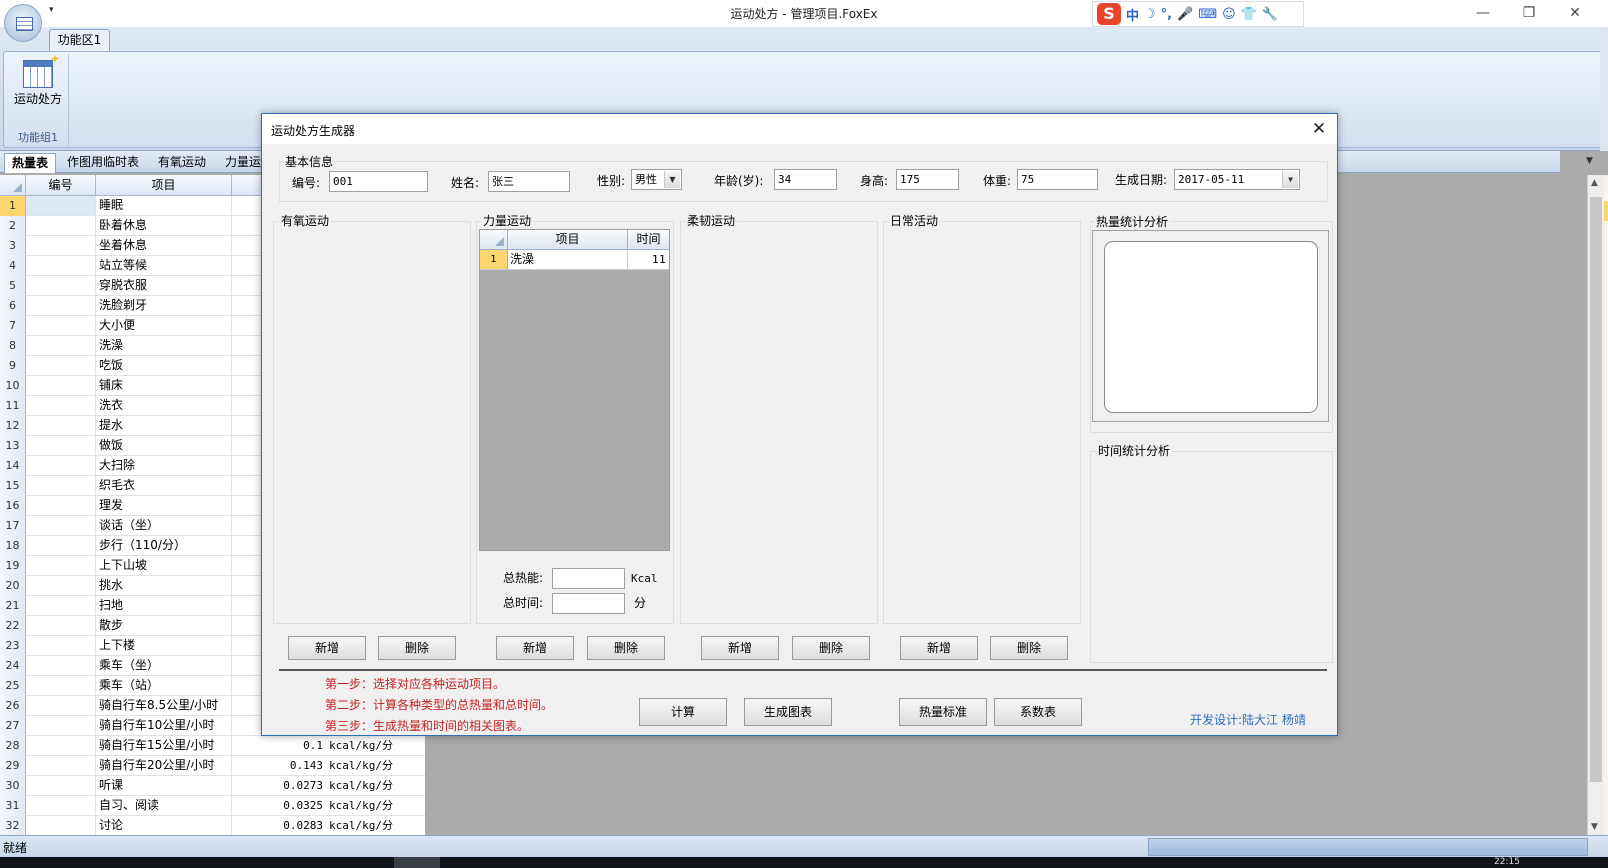 The width and height of the screenshot is (1608, 868). I want to click on item-cell: 吃饭, so click(164, 365).